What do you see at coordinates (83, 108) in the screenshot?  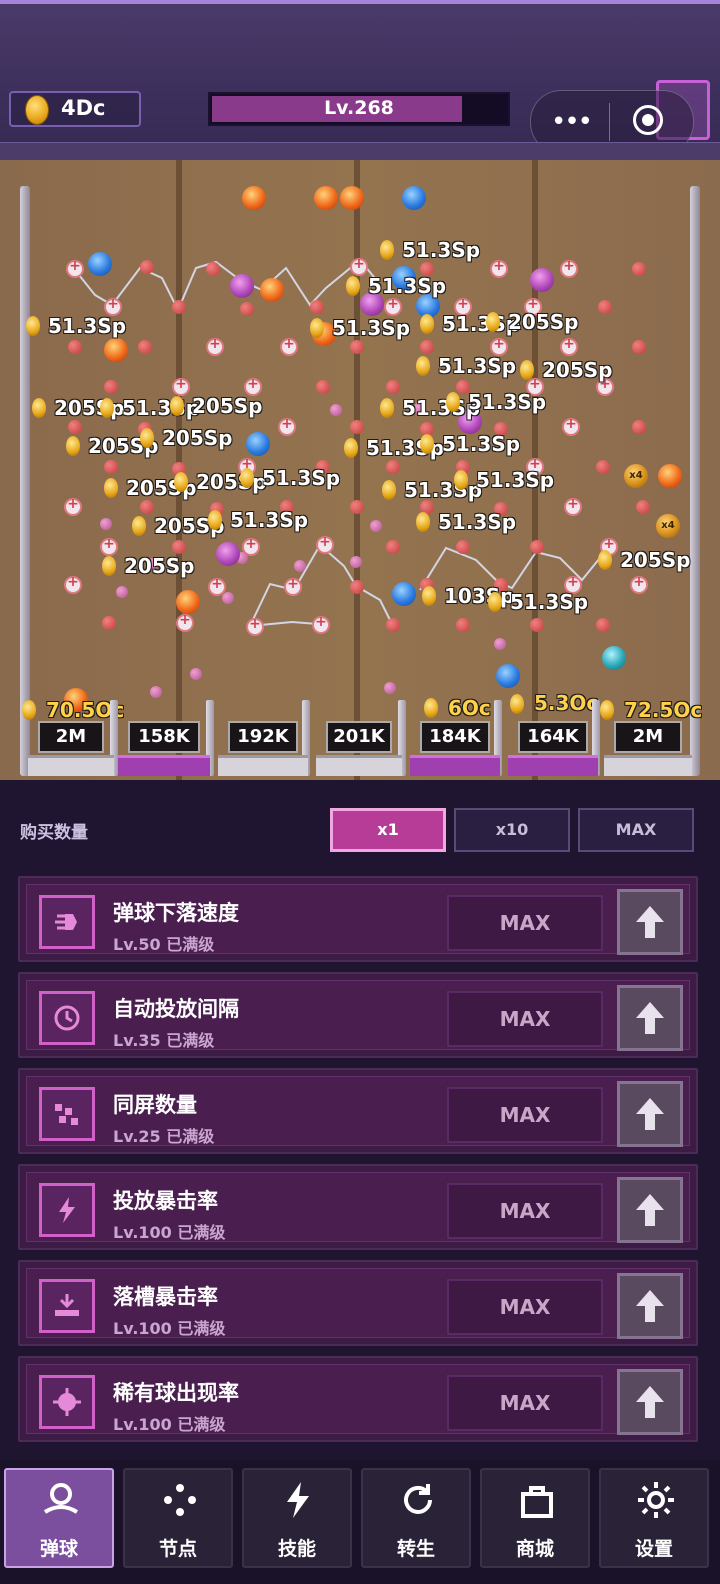 I see `currency-value: 4Dc` at bounding box center [83, 108].